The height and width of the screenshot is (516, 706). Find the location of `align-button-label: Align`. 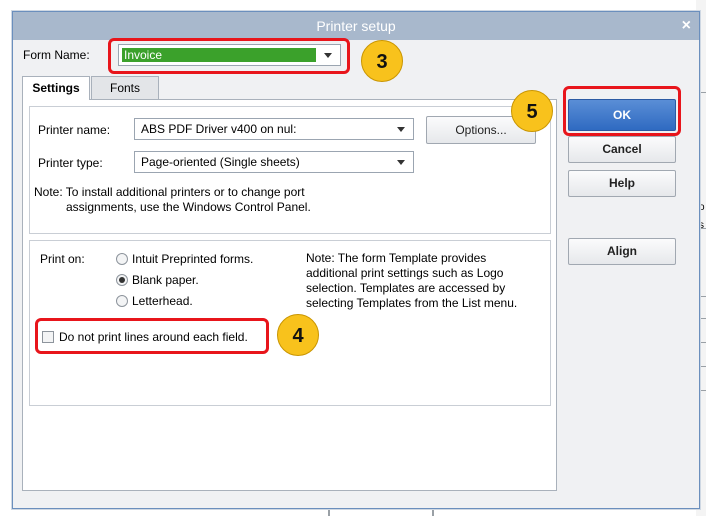

align-button-label: Align is located at coordinates (622, 251).